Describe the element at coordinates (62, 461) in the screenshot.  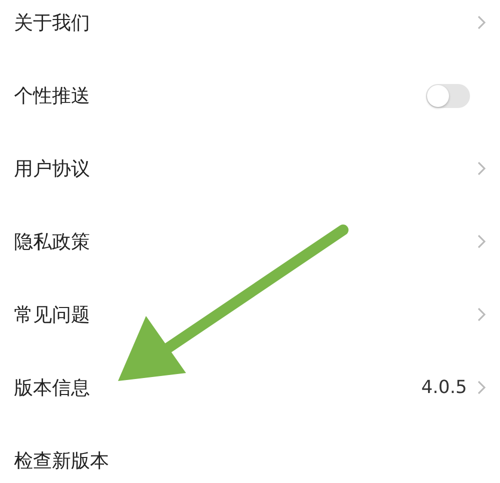
I see `setting-label: 检查新版本` at that location.